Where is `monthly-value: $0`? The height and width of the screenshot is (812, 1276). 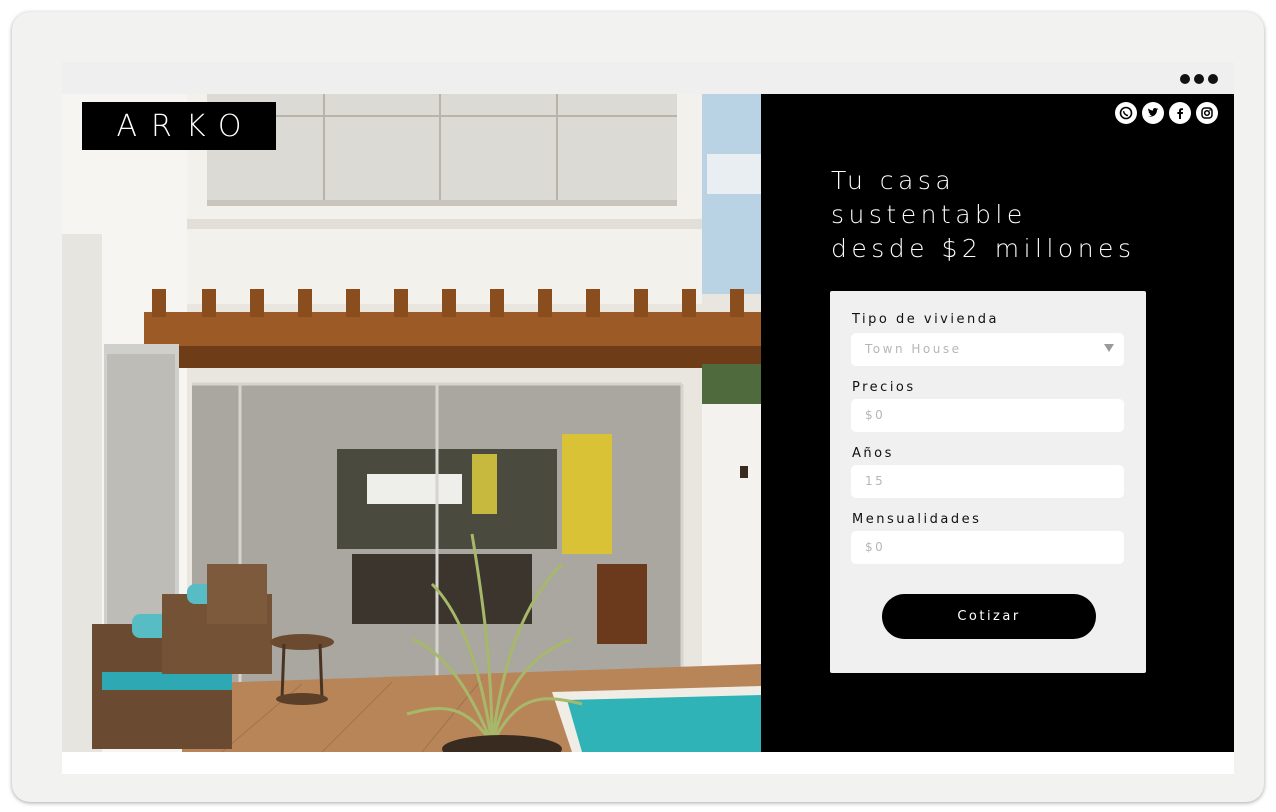
monthly-value: $0 is located at coordinates (875, 547).